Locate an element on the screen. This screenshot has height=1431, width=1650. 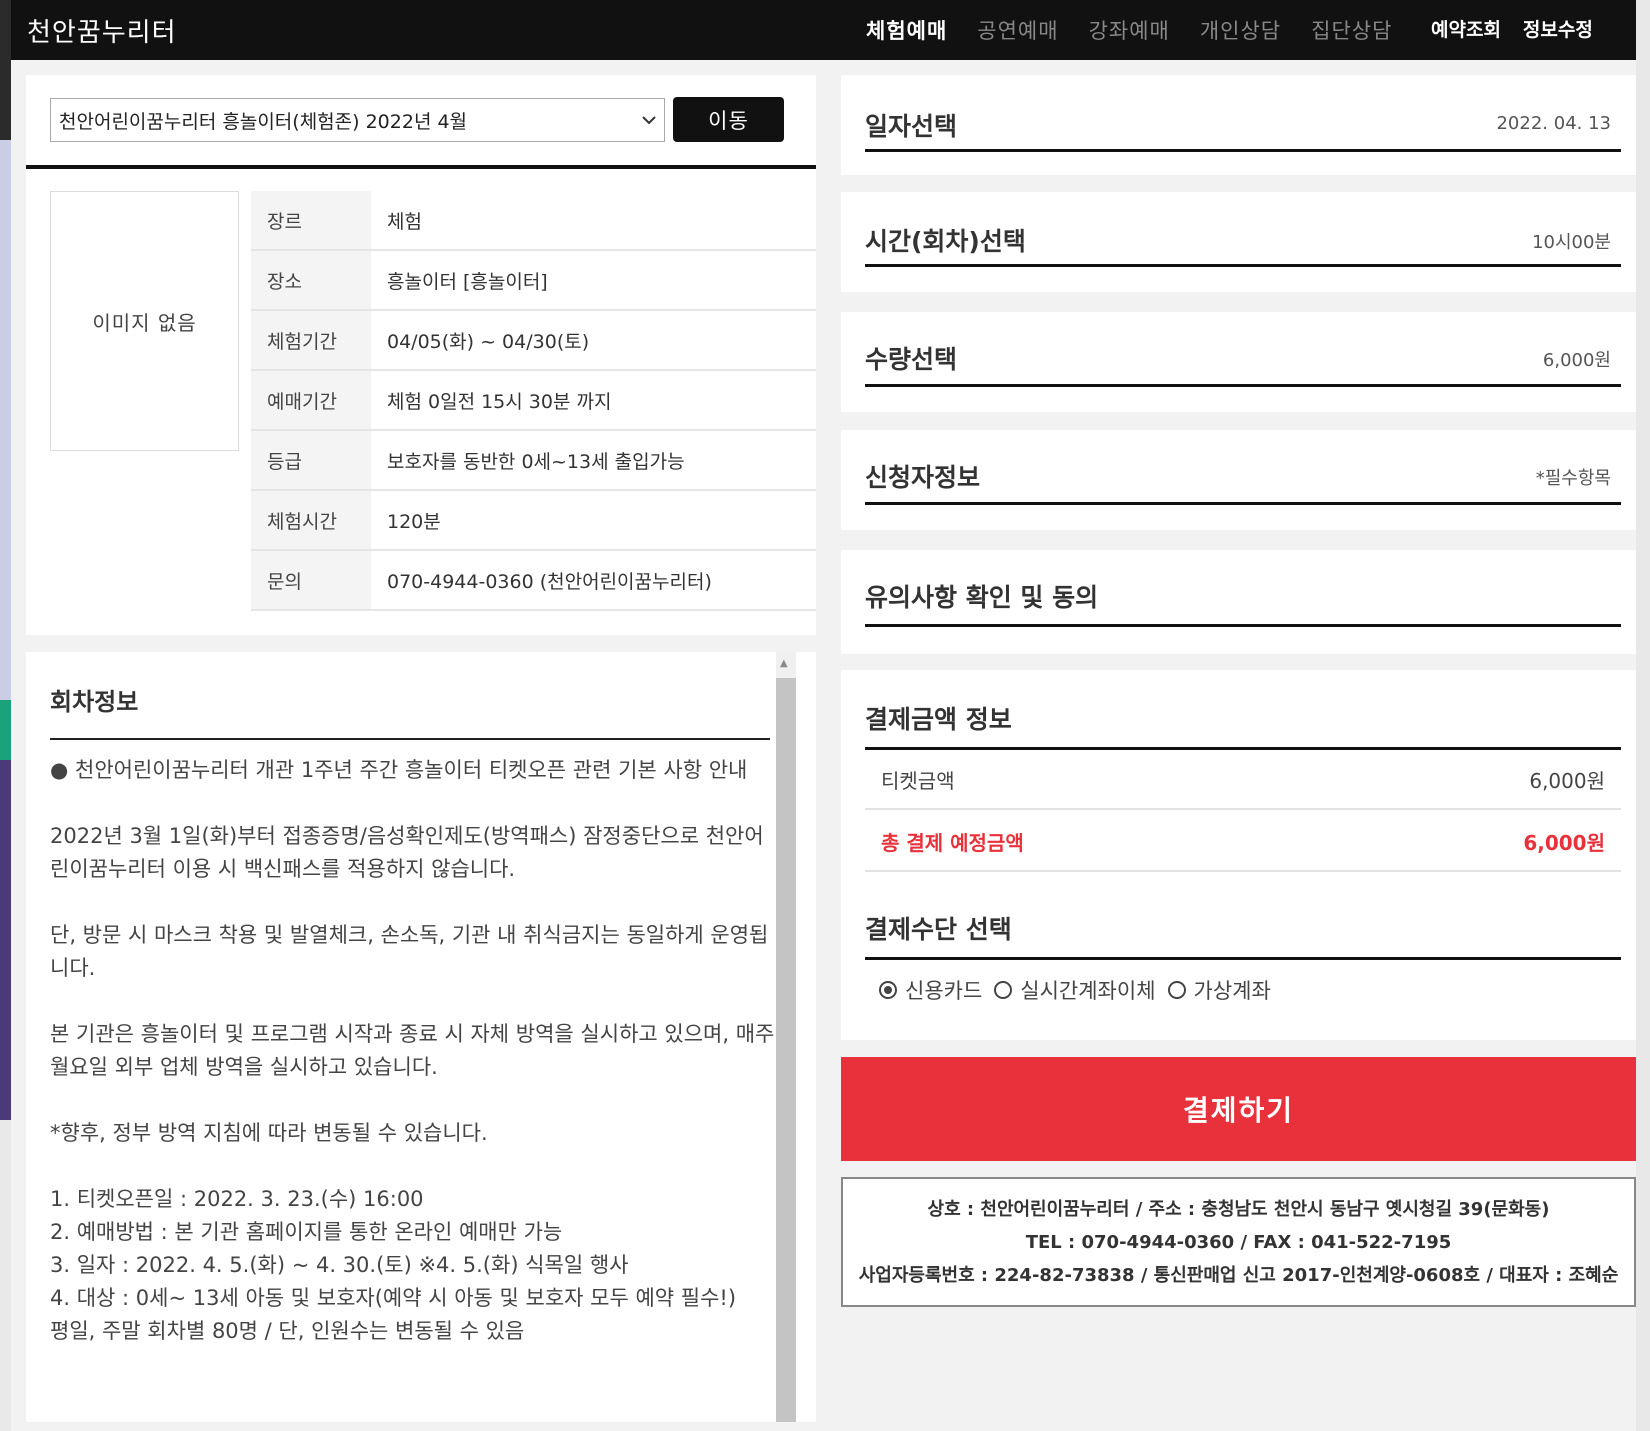
selected-time: 10시00분 is located at coordinates (1571, 242).